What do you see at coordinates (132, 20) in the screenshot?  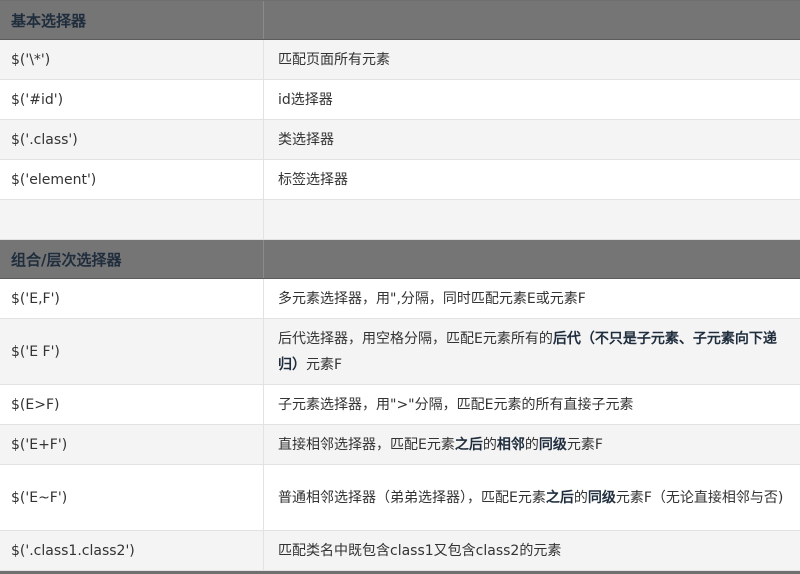 I see `section-title: 基本选择器` at bounding box center [132, 20].